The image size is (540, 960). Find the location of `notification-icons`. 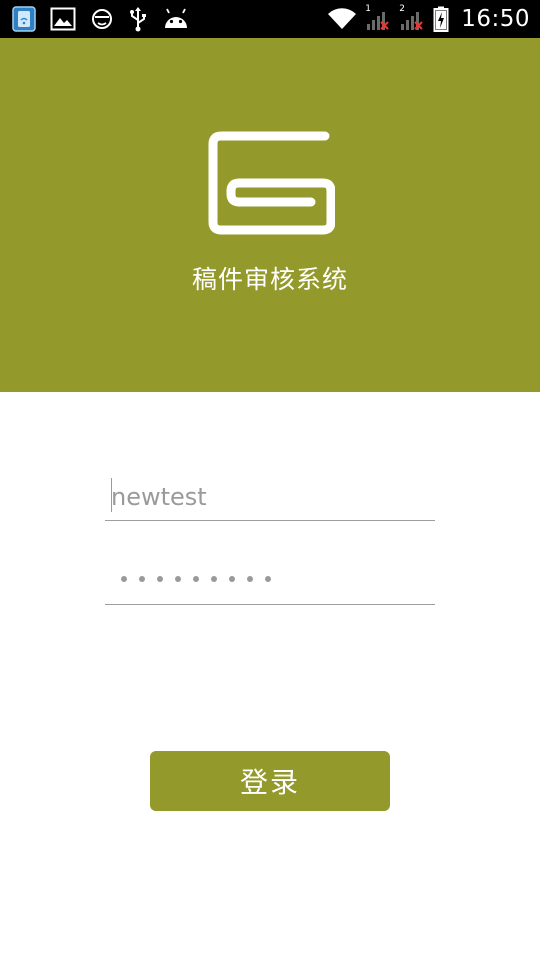

notification-icons is located at coordinates (101, 19).